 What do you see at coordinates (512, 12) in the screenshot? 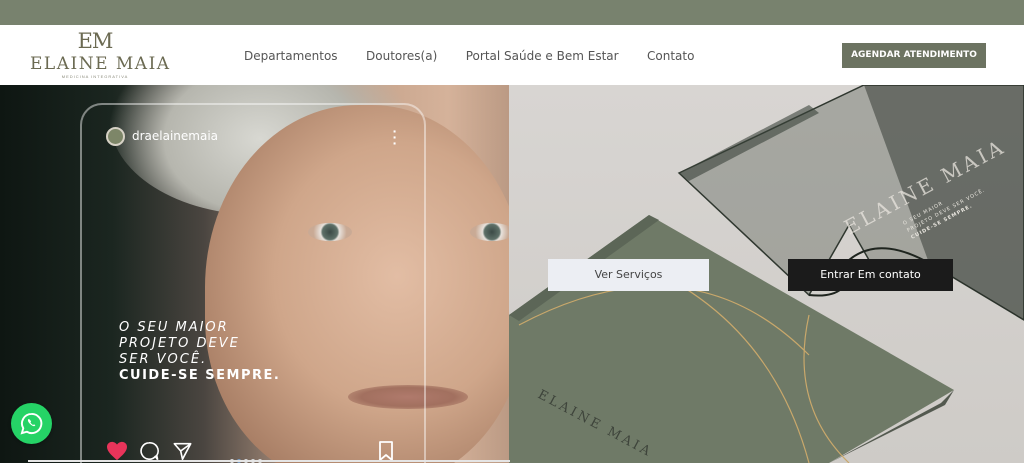
I see `top-bar` at bounding box center [512, 12].